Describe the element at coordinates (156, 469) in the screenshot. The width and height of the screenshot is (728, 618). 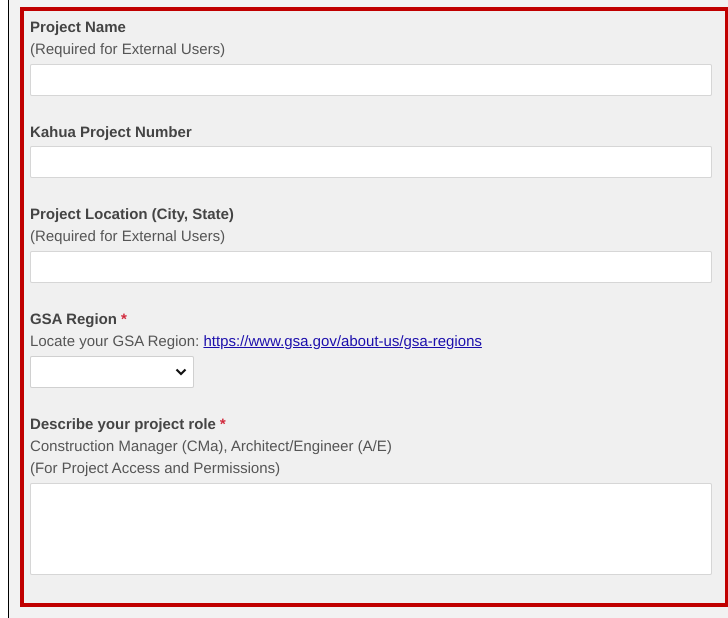
I see `hint-text: (For Project Access and Permissions)` at that location.